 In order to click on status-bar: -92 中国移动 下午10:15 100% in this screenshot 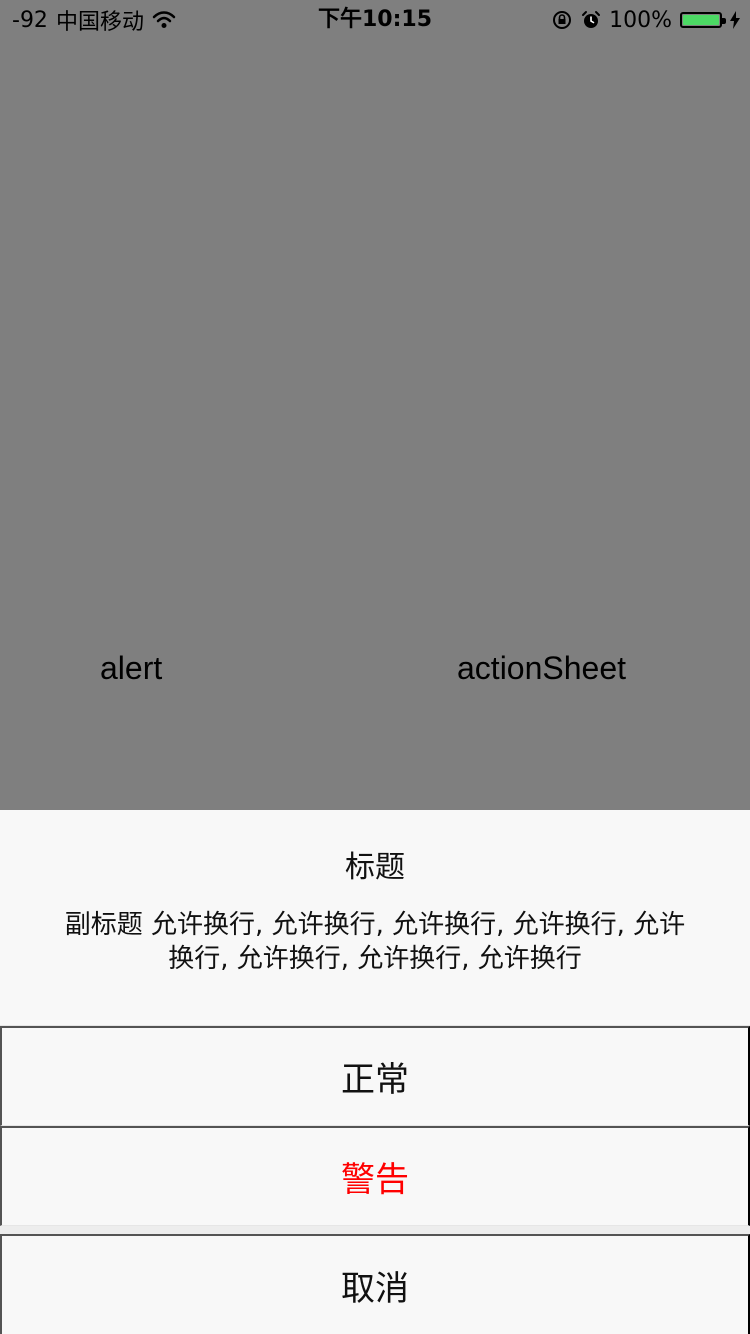, I will do `click(375, 20)`.